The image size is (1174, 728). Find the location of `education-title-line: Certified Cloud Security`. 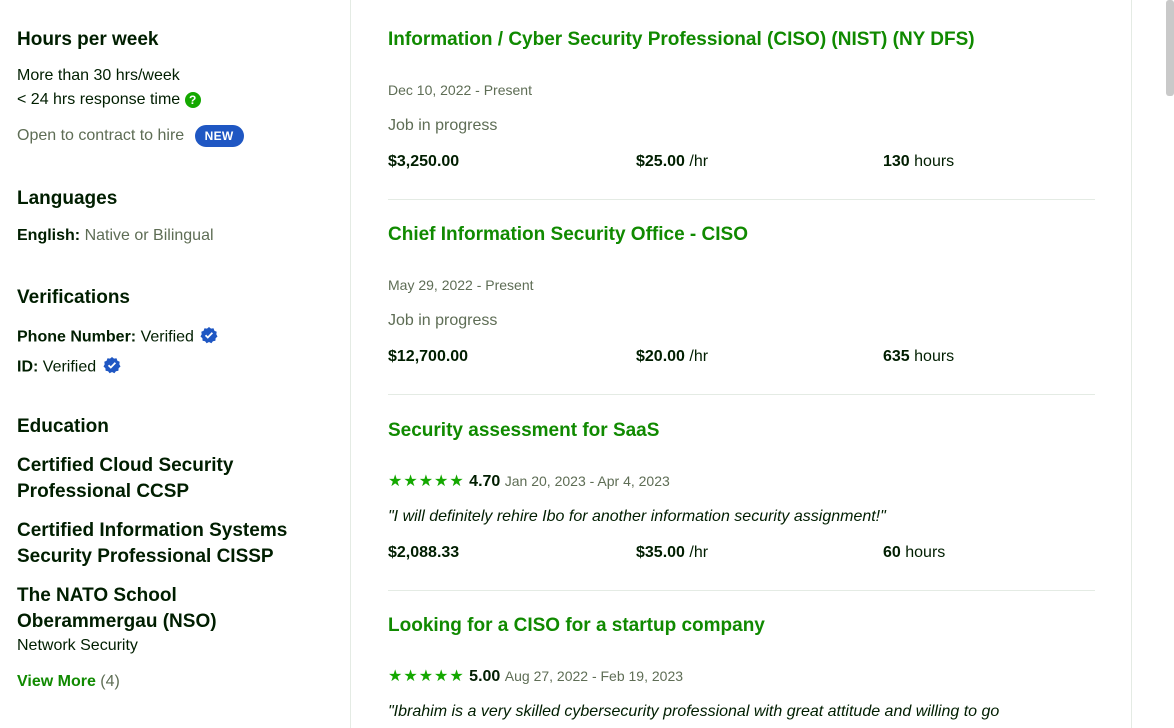

education-title-line: Certified Cloud Security is located at coordinates (125, 465).